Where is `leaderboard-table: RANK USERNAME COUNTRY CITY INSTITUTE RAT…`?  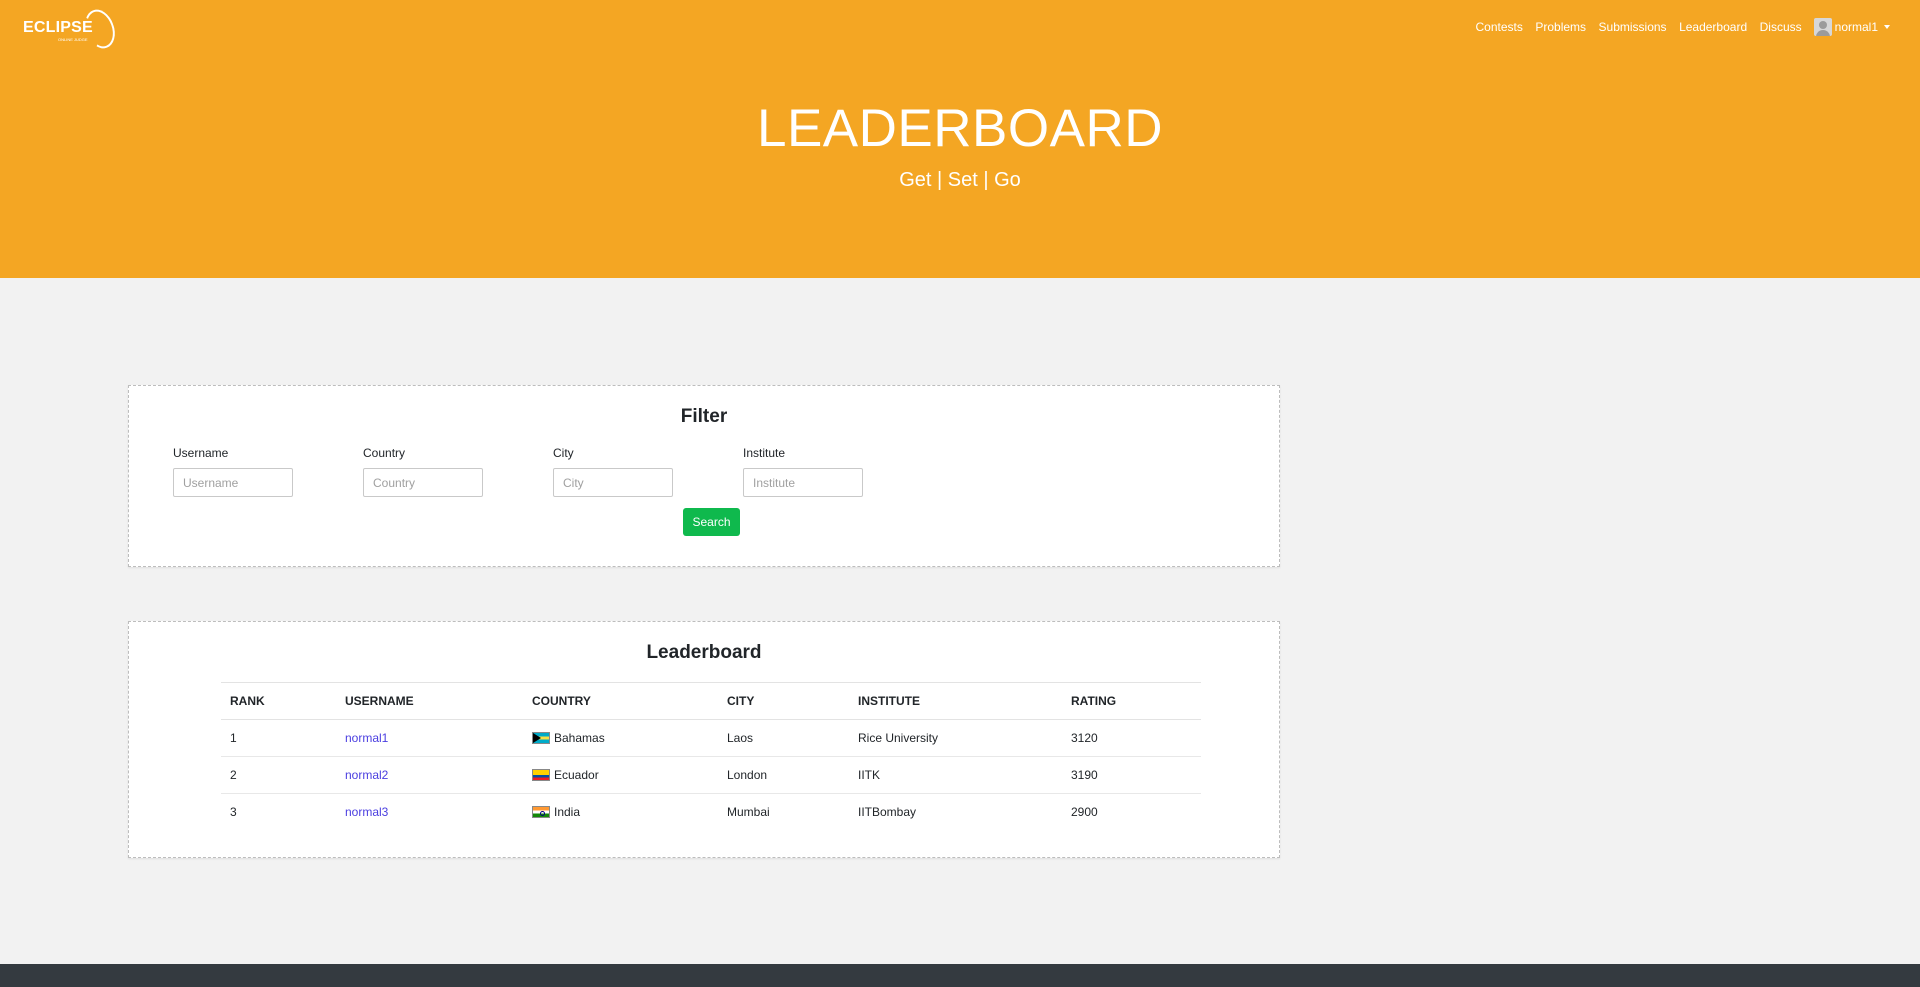
leaderboard-table: RANK USERNAME COUNTRY CITY INSTITUTE RAT… is located at coordinates (711, 756).